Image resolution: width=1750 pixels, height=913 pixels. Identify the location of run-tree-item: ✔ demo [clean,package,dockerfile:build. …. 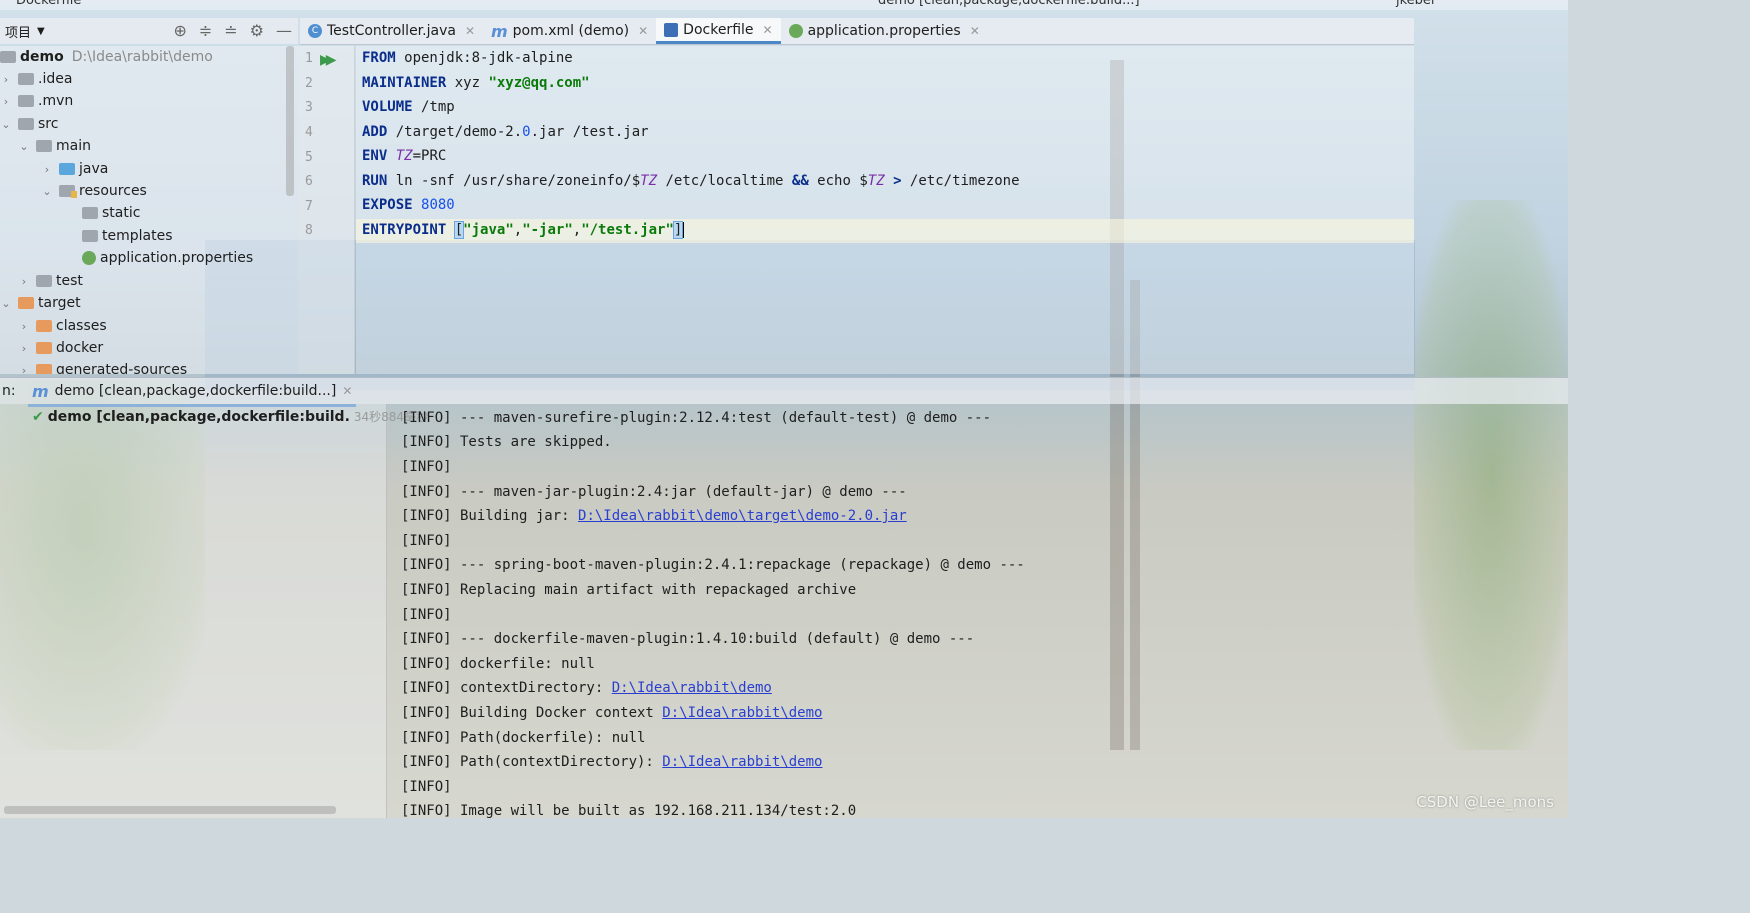
(230, 416).